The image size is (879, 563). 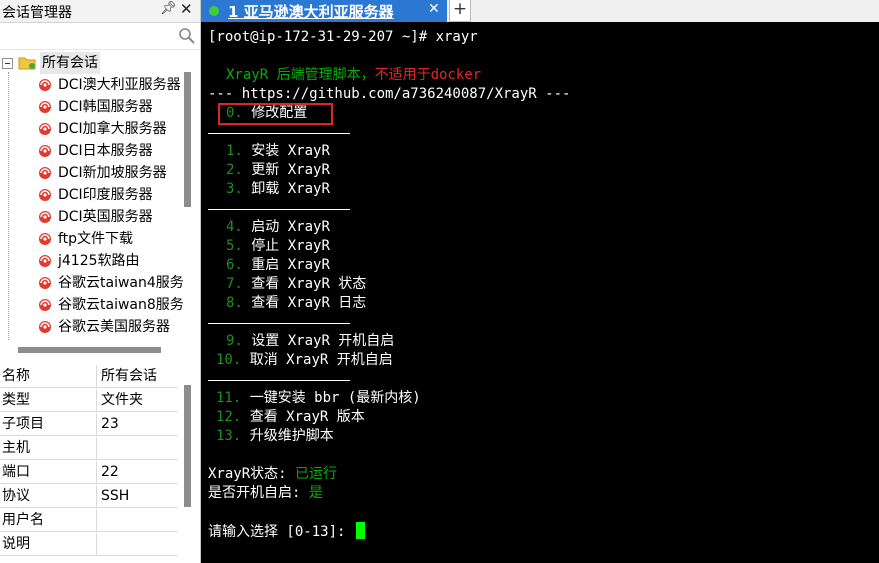 I want to click on session-label: DCI韩国服务器, so click(x=105, y=107).